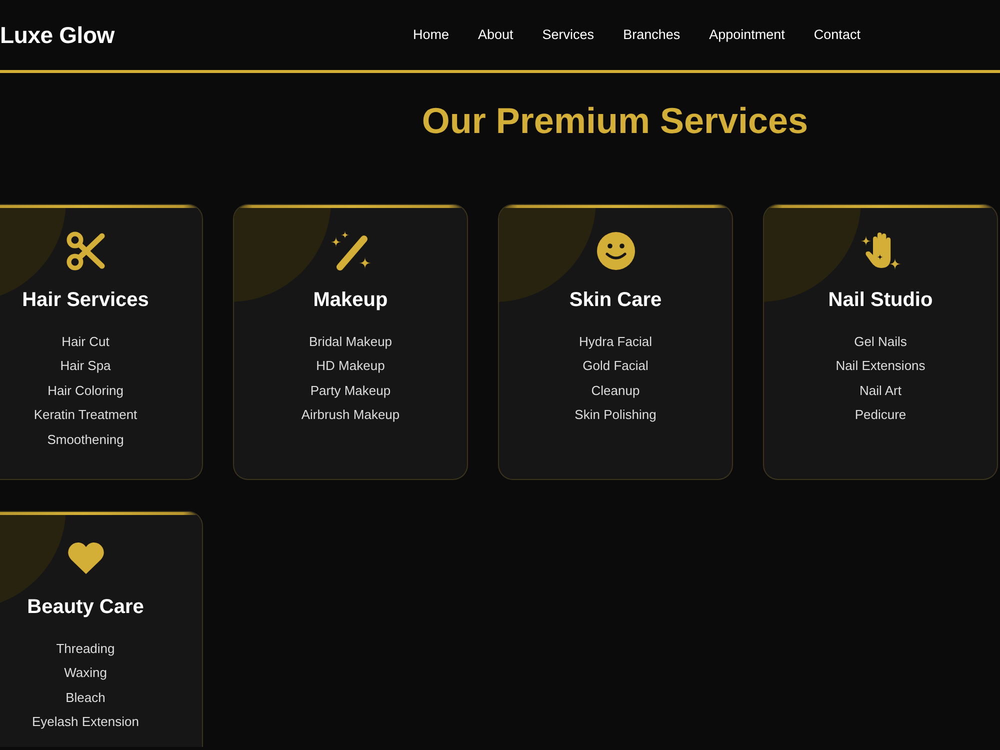  Describe the element at coordinates (615, 300) in the screenshot. I see `card-title: Skin Care` at that location.